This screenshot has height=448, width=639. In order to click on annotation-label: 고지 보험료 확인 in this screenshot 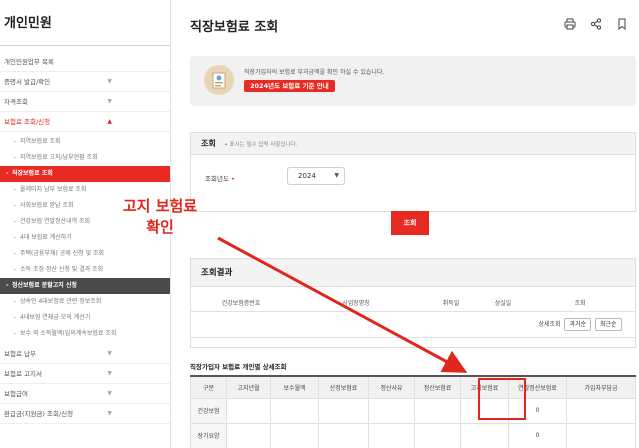, I will do `click(160, 217)`.